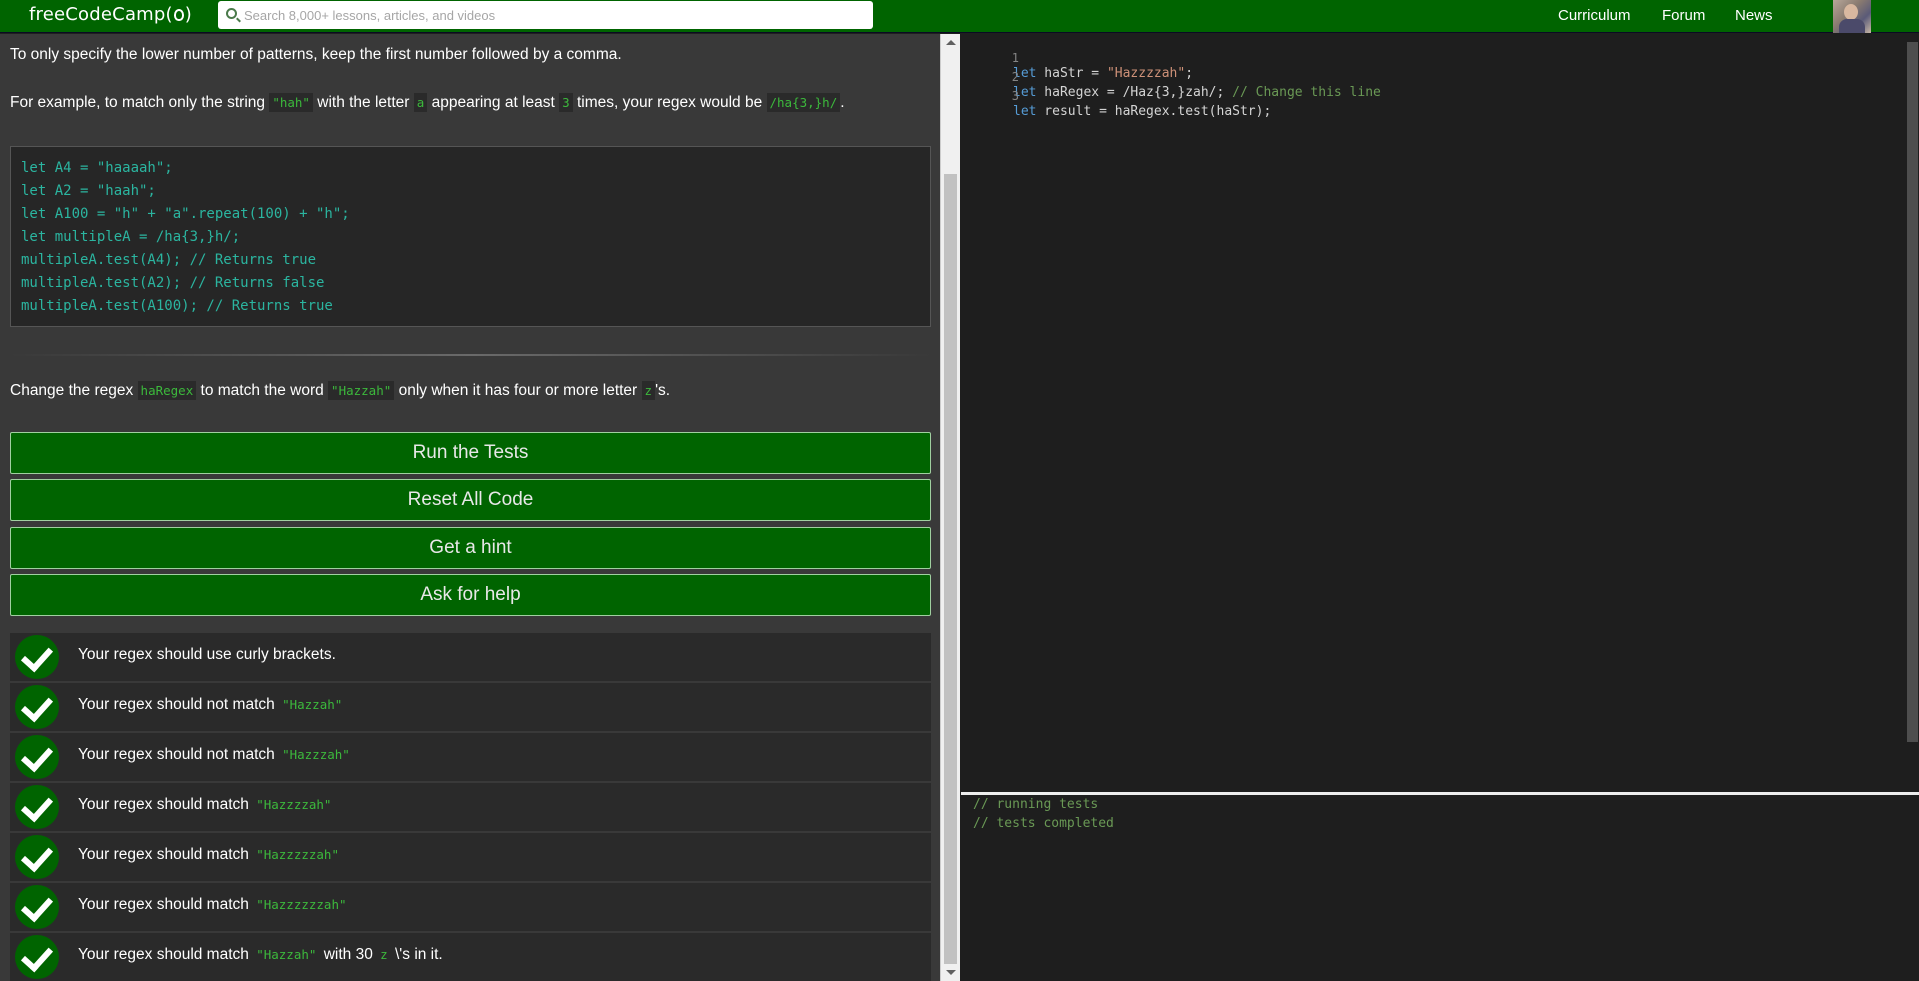 This screenshot has height=981, width=1919. What do you see at coordinates (1025, 111) in the screenshot?
I see `keyword: let` at bounding box center [1025, 111].